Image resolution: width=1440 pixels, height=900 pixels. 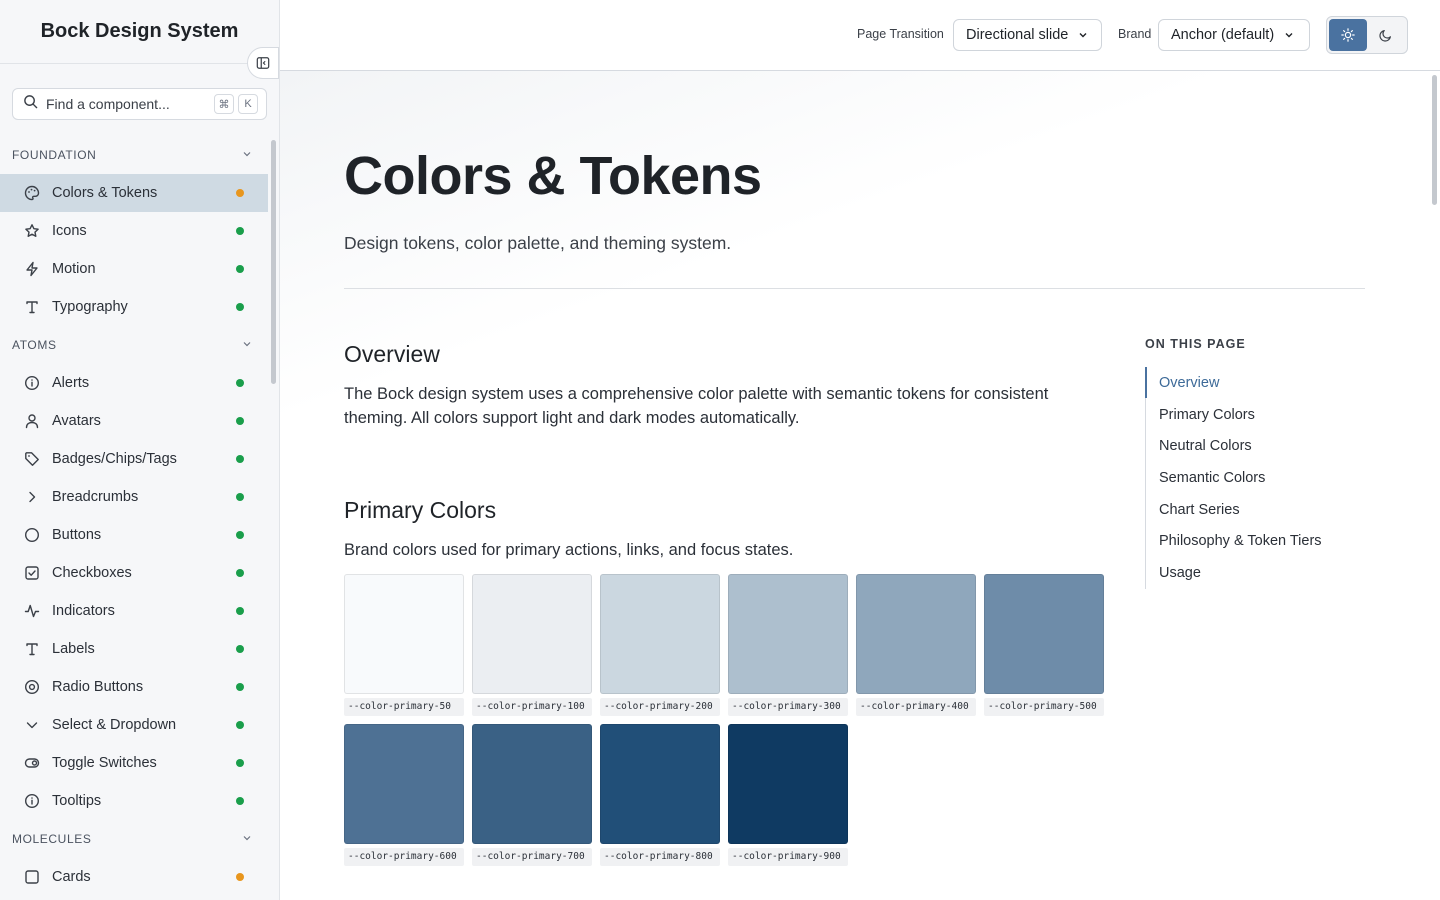 I want to click on star-icon, so click(x=32, y=231).